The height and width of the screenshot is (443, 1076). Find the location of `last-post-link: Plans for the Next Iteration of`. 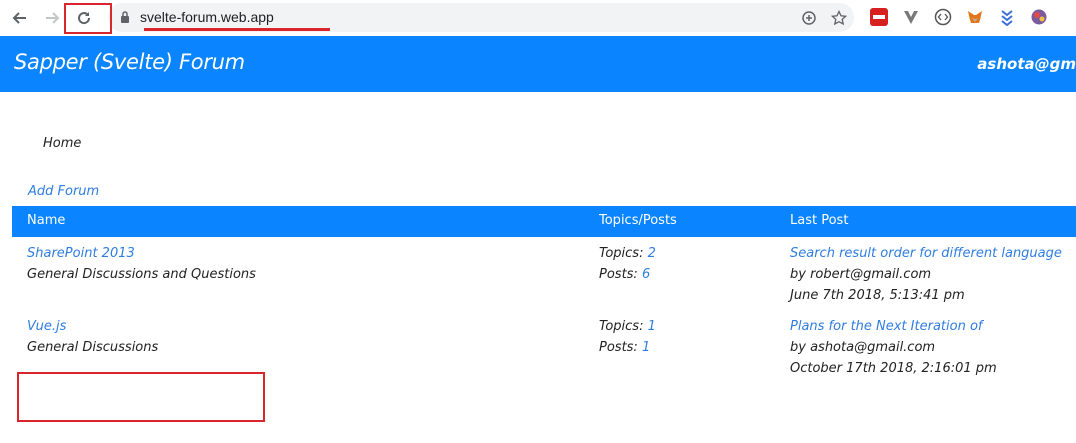

last-post-link: Plans for the Next Iteration of is located at coordinates (886, 326).